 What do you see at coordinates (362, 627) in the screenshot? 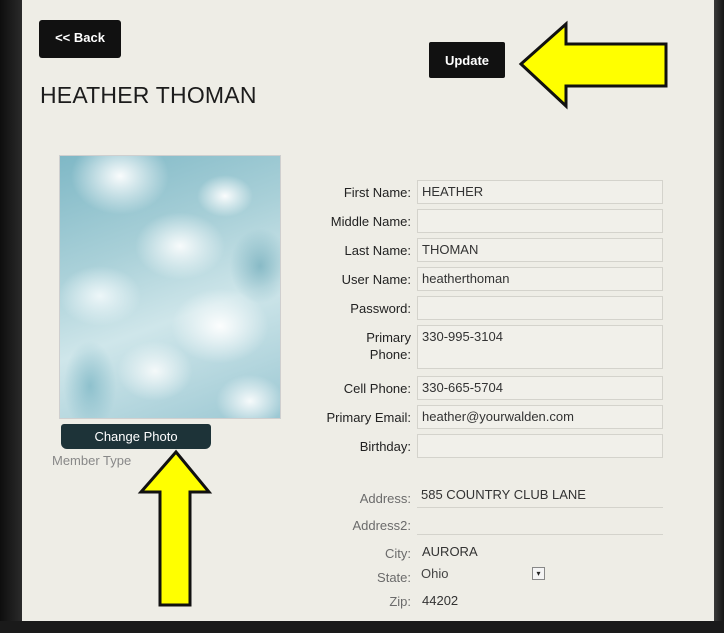
I see `monitor-bezel-bottom` at bounding box center [362, 627].